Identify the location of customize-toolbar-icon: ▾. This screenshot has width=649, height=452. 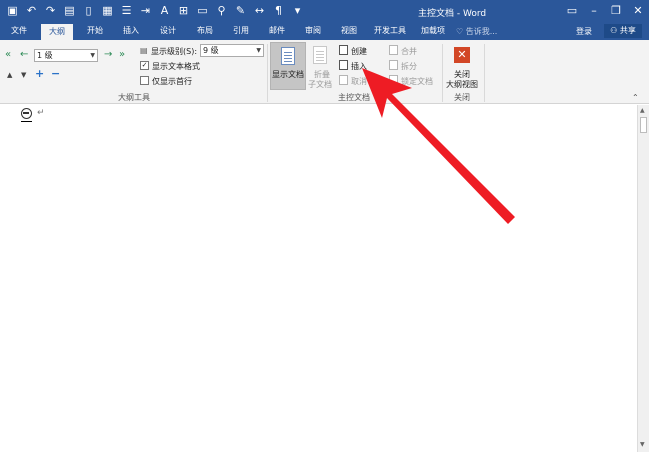
(297, 11).